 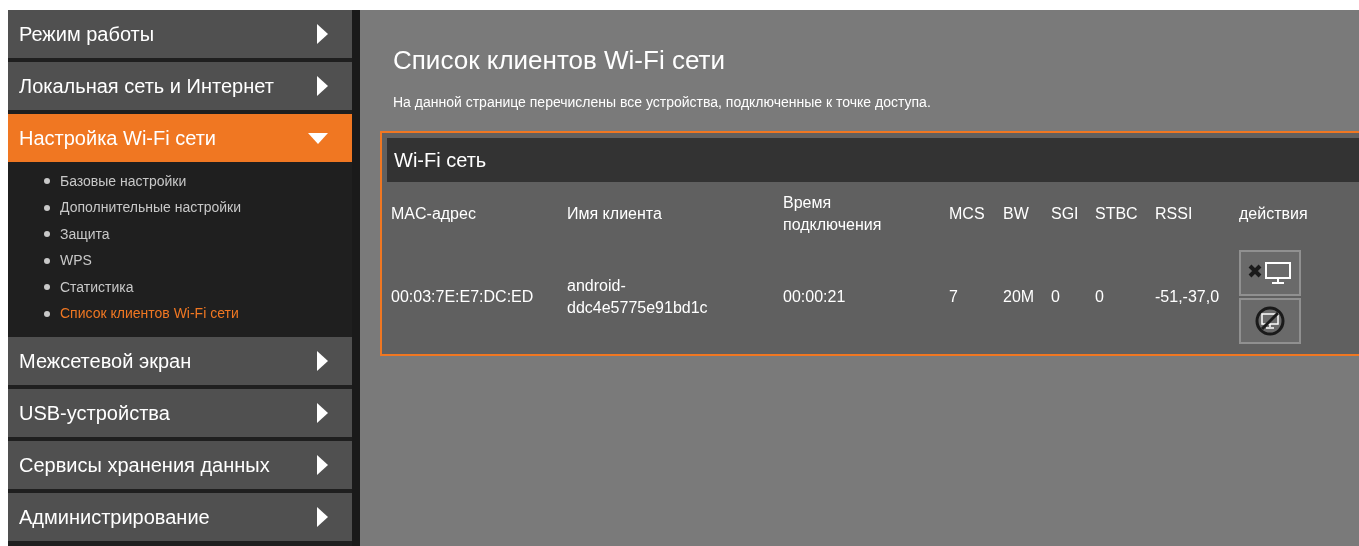 I want to click on table-cell-text: -51,-37,0, so click(x=1188, y=297).